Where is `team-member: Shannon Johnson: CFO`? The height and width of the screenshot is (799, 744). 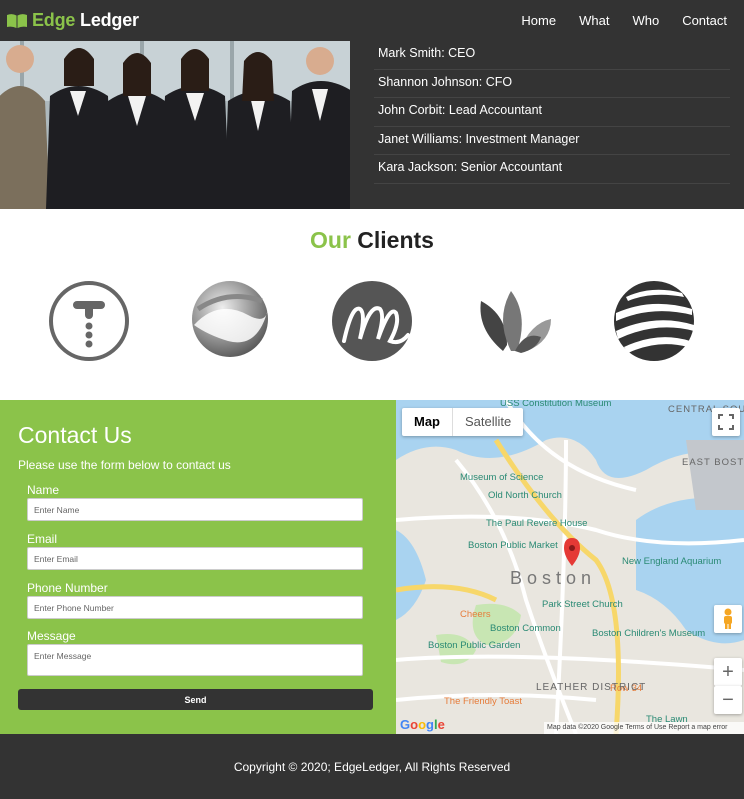
team-member: Shannon Johnson: CFO is located at coordinates (552, 84).